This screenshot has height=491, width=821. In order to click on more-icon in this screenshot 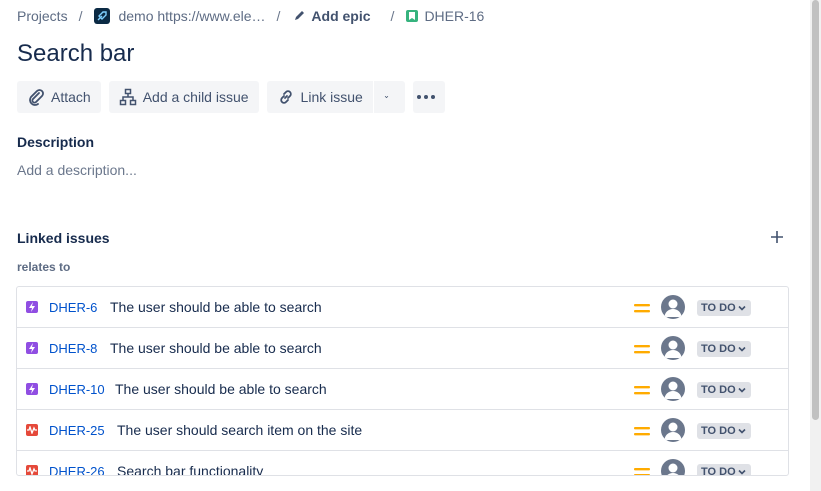, I will do `click(425, 97)`.